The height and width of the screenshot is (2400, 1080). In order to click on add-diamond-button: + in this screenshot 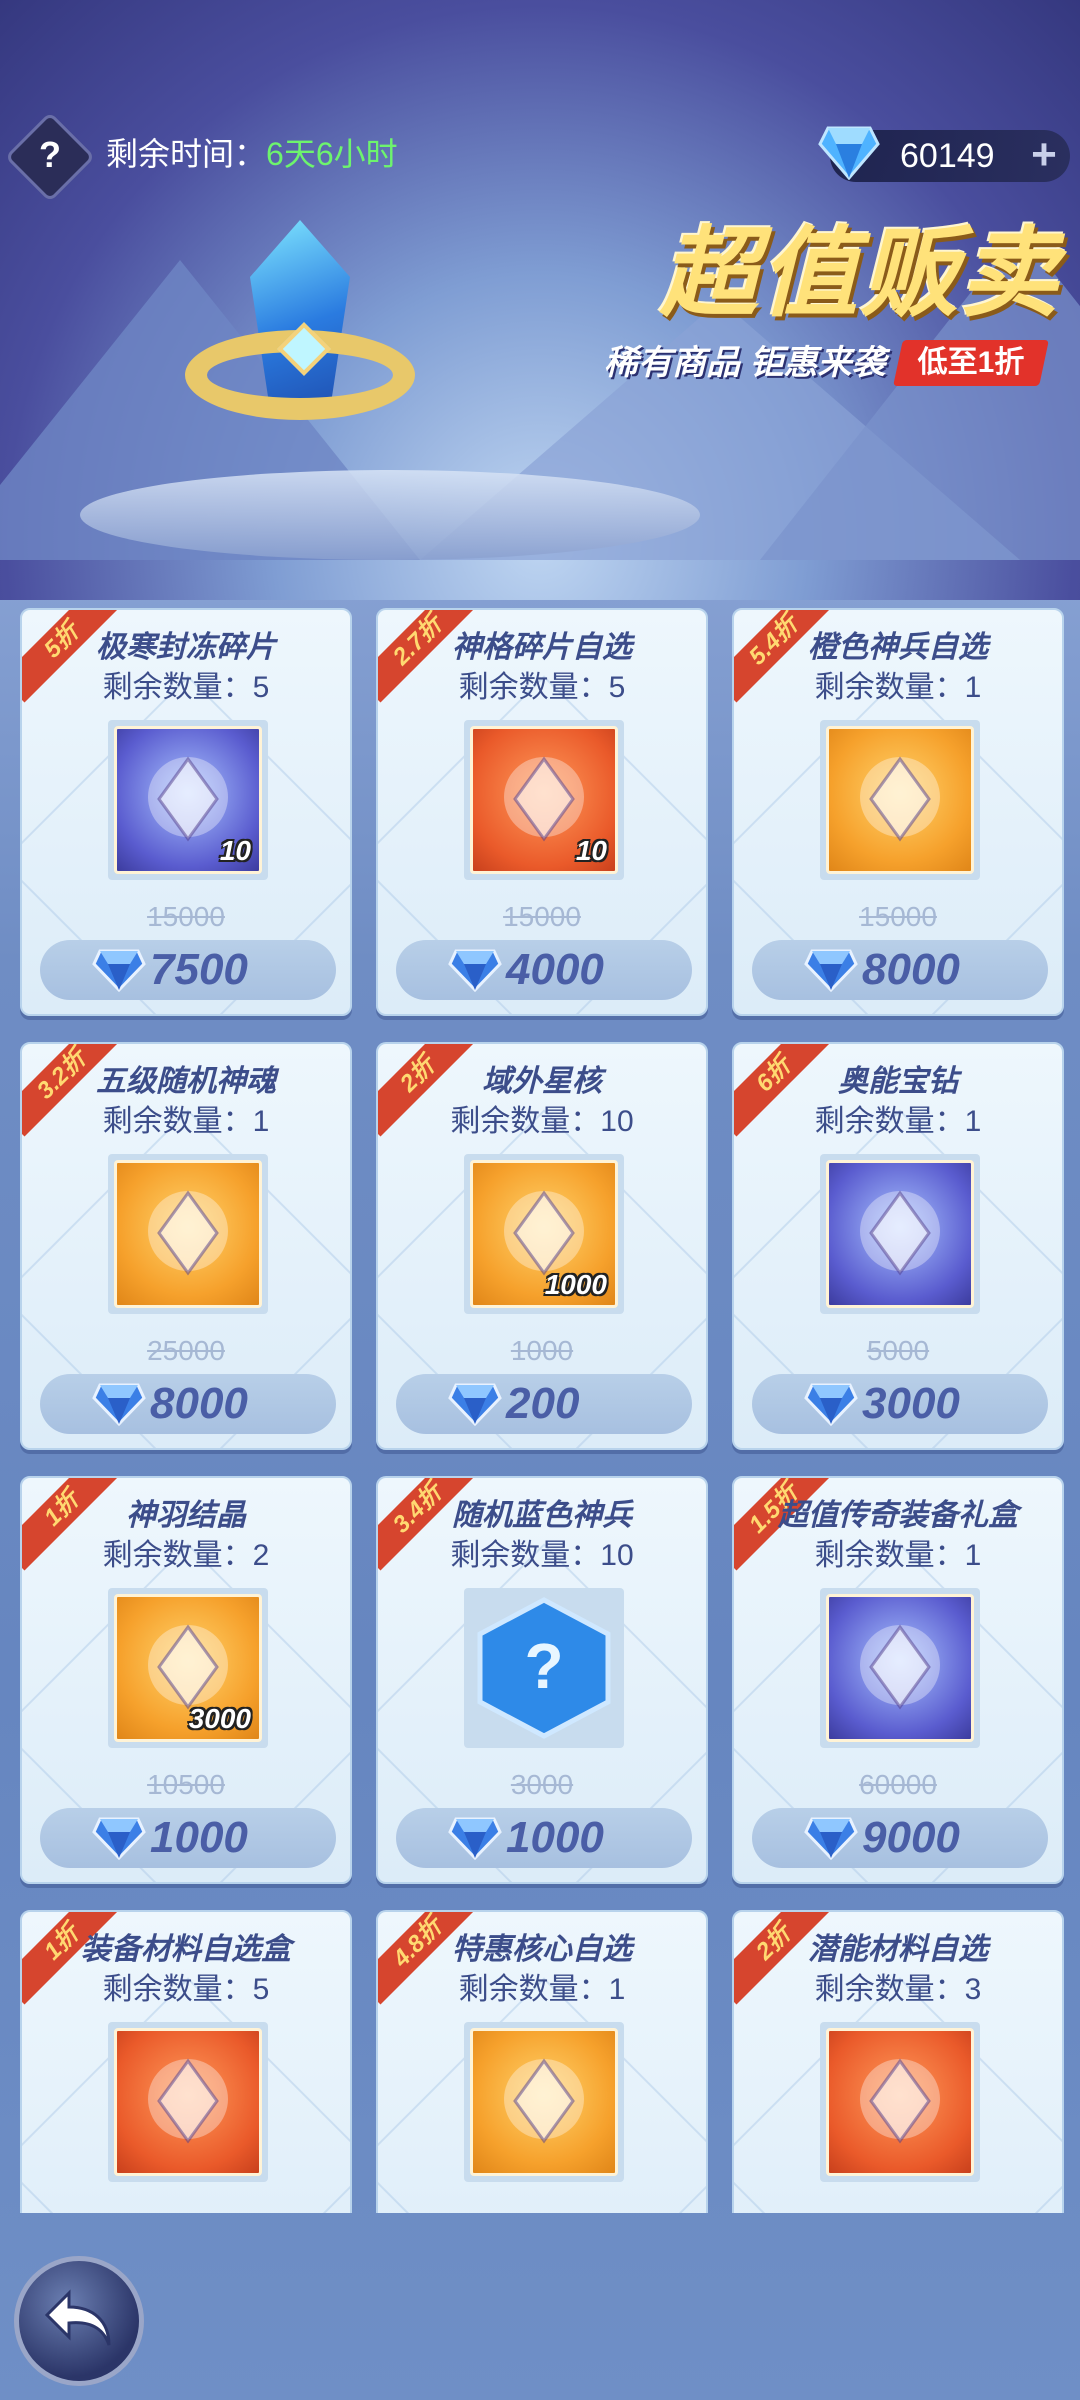, I will do `click(1044, 155)`.